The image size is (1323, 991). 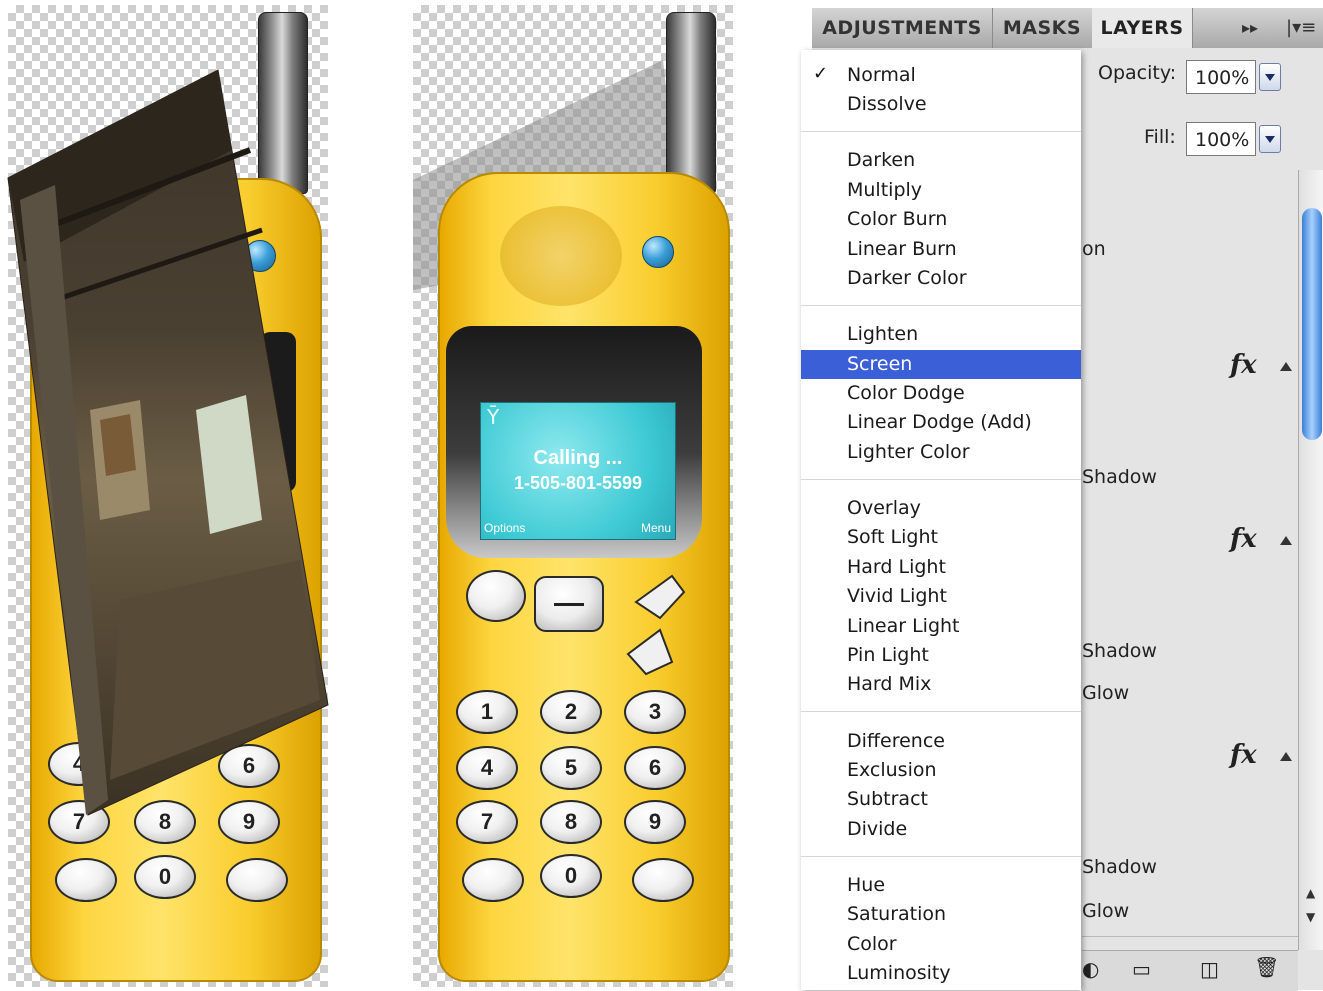 I want to click on blend-item-color-burn: Color Burn, so click(x=941, y=219).